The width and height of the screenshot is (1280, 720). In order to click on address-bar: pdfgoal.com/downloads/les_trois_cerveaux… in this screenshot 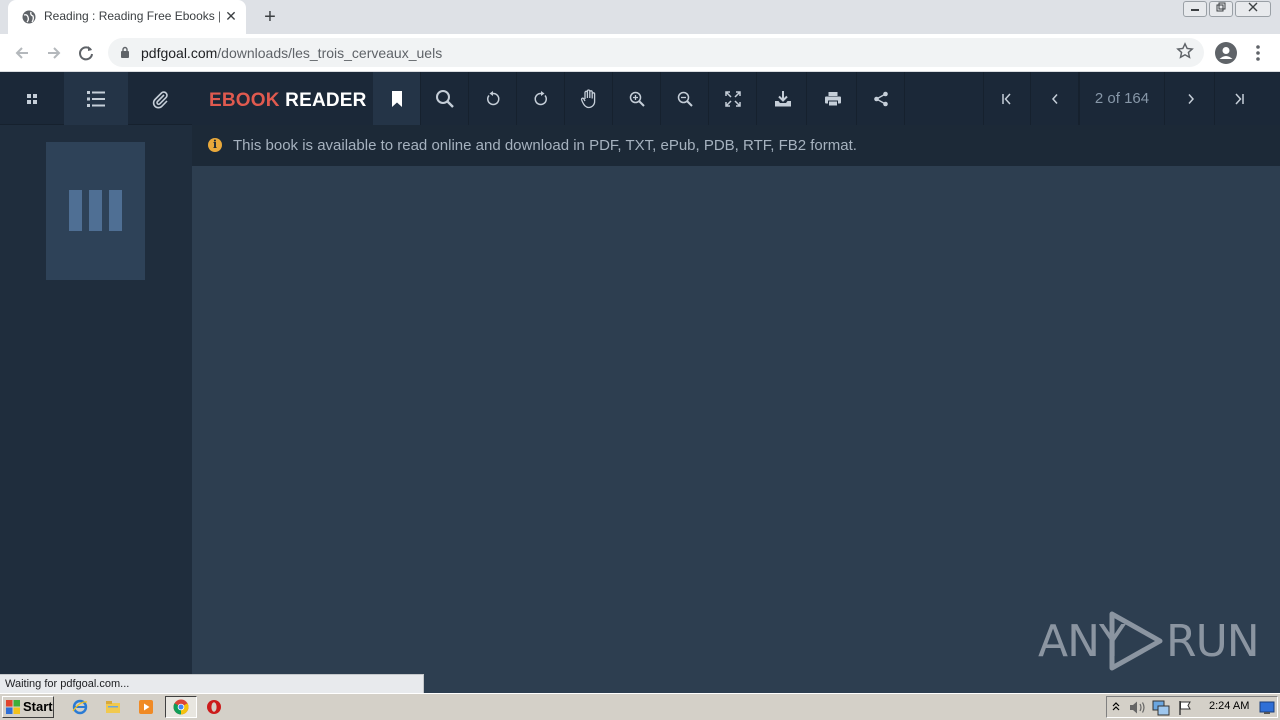, I will do `click(656, 52)`.